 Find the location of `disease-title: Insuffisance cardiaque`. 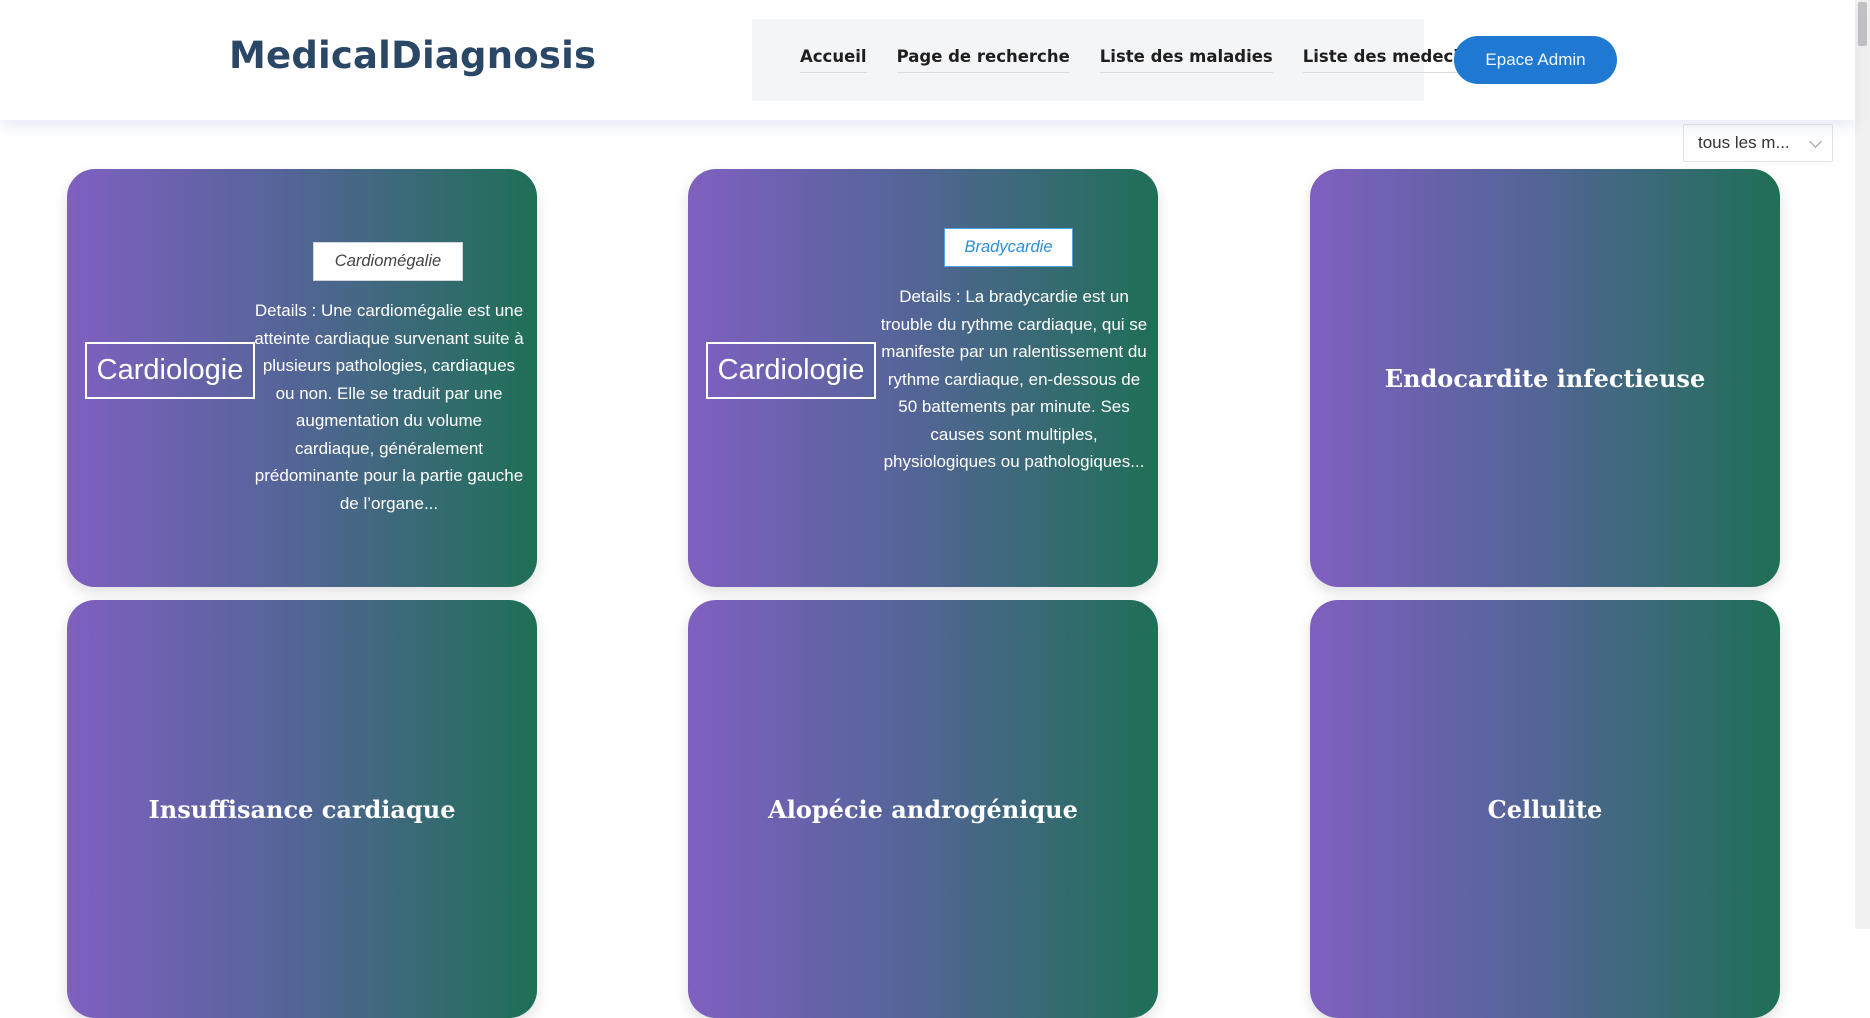

disease-title: Insuffisance cardiaque is located at coordinates (302, 809).